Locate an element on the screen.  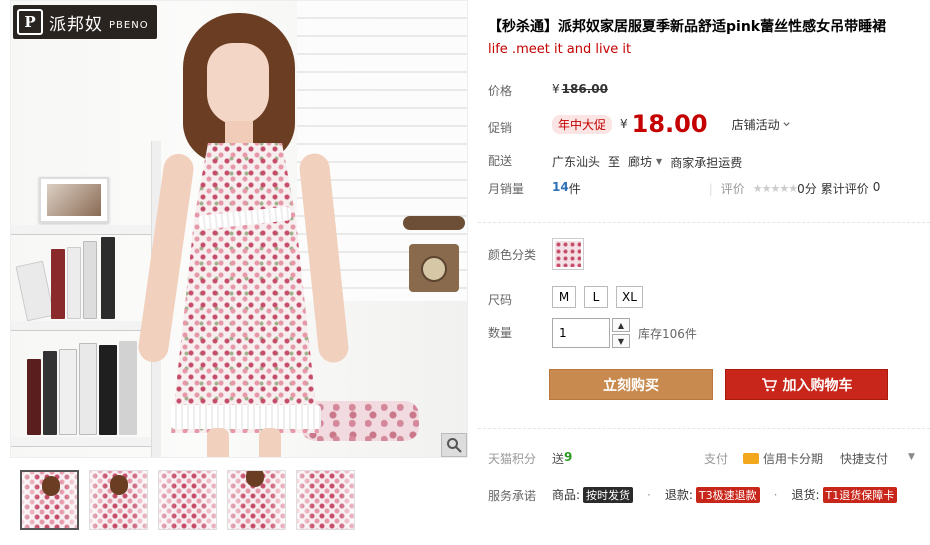
review-label: 累计评价 is located at coordinates (844, 189).